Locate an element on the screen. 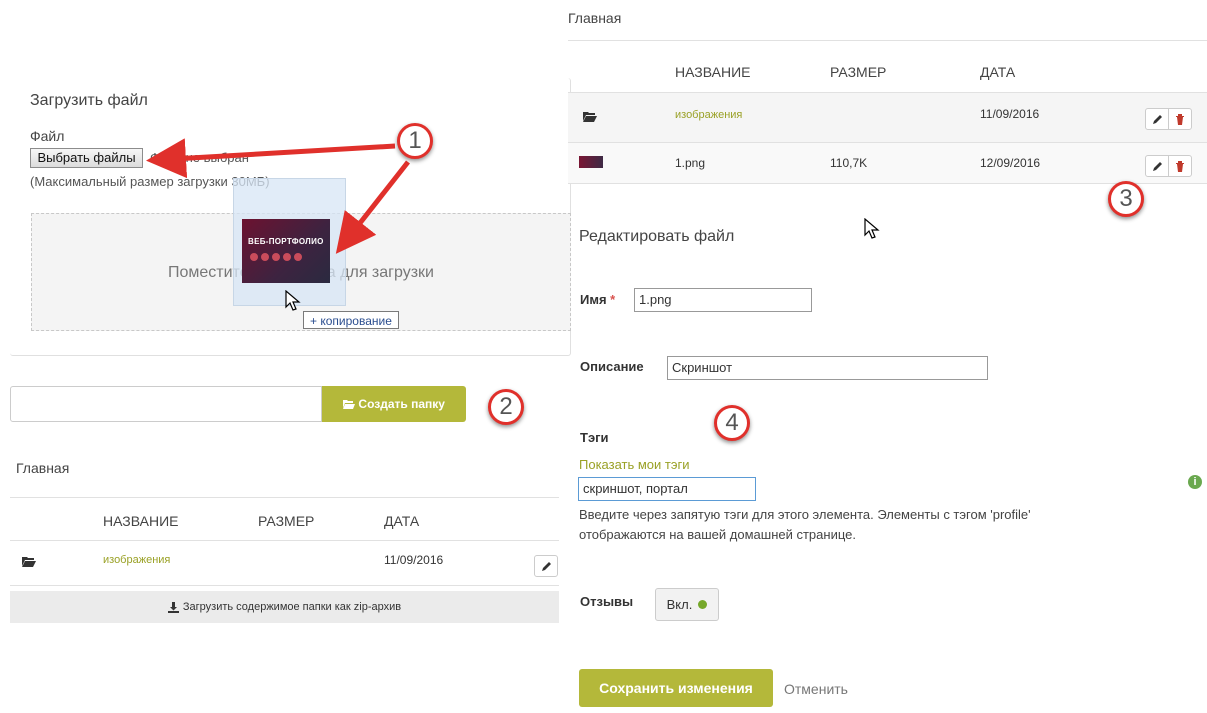 The image size is (1207, 713). callout-3: 3 is located at coordinates (1126, 199).